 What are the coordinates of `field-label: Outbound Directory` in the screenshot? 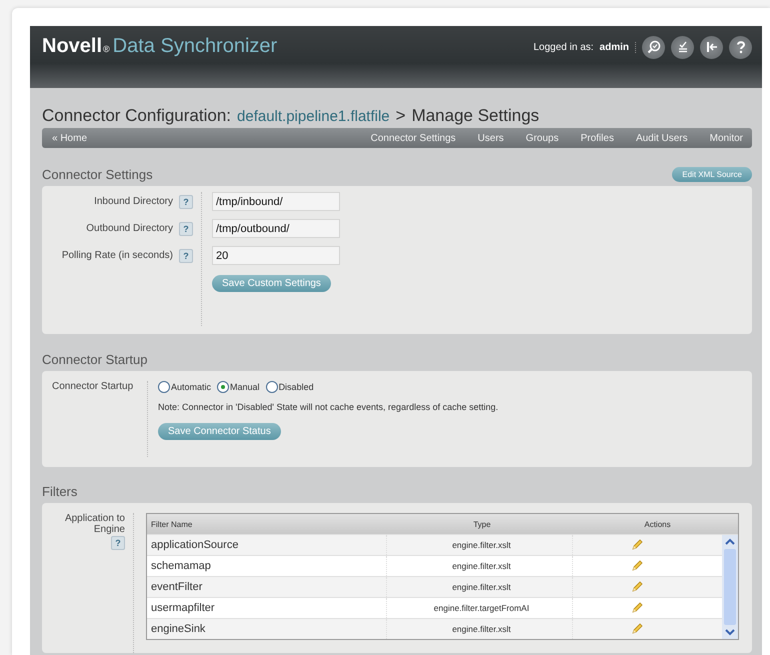 It's located at (129, 228).